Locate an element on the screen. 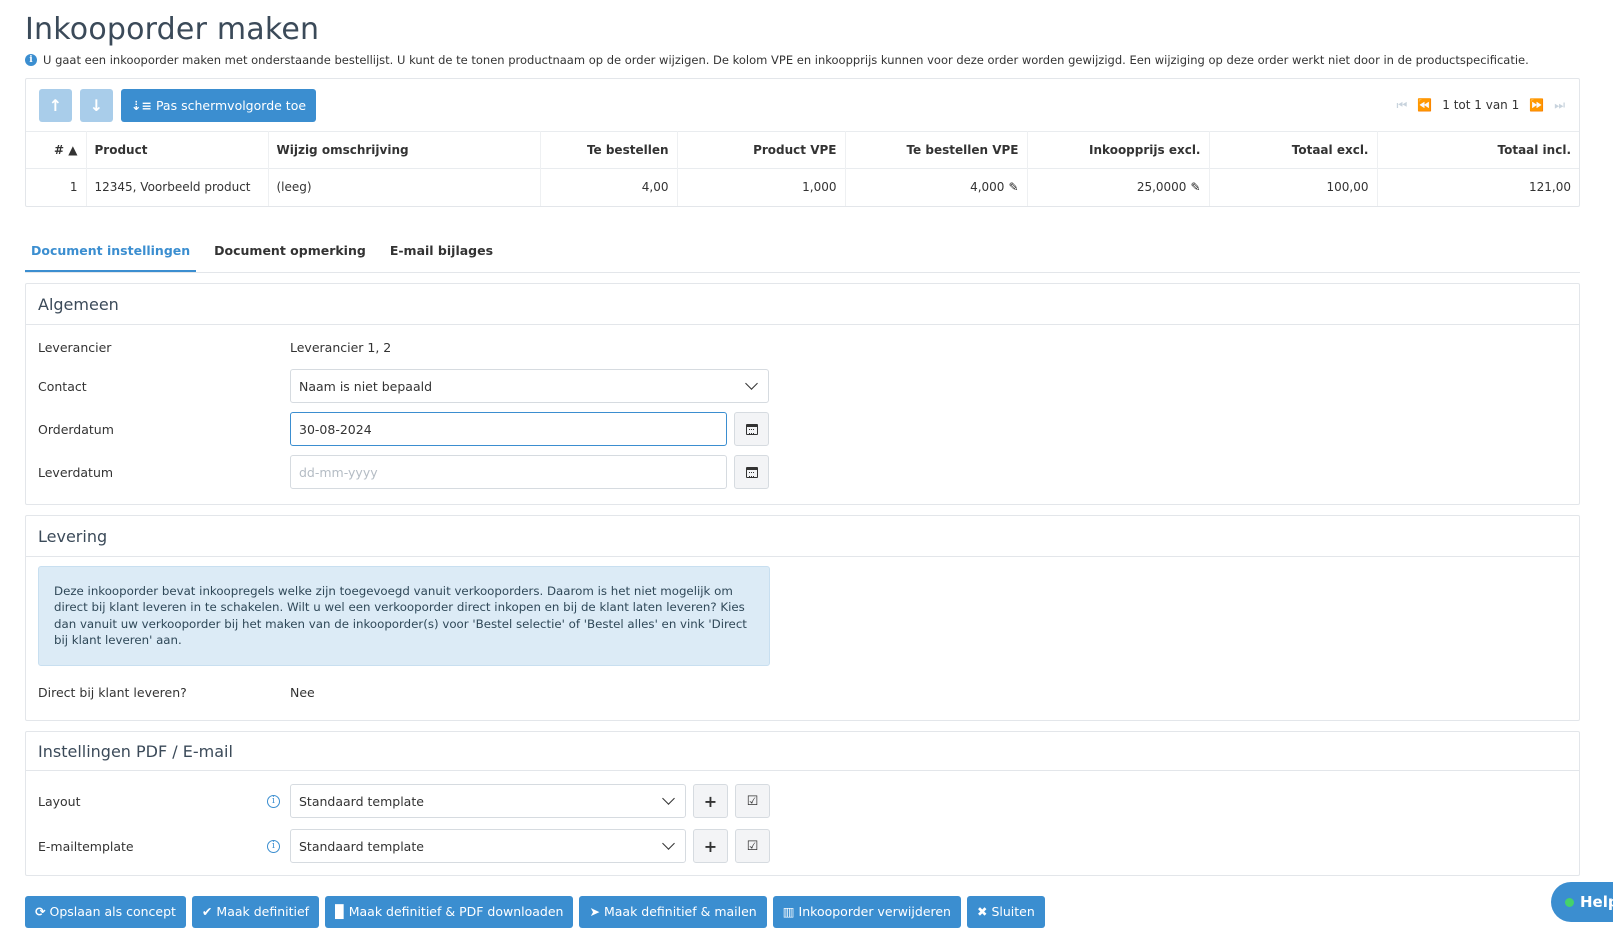  direct-delivery-label: Direct bij klant leveren? is located at coordinates (112, 692).